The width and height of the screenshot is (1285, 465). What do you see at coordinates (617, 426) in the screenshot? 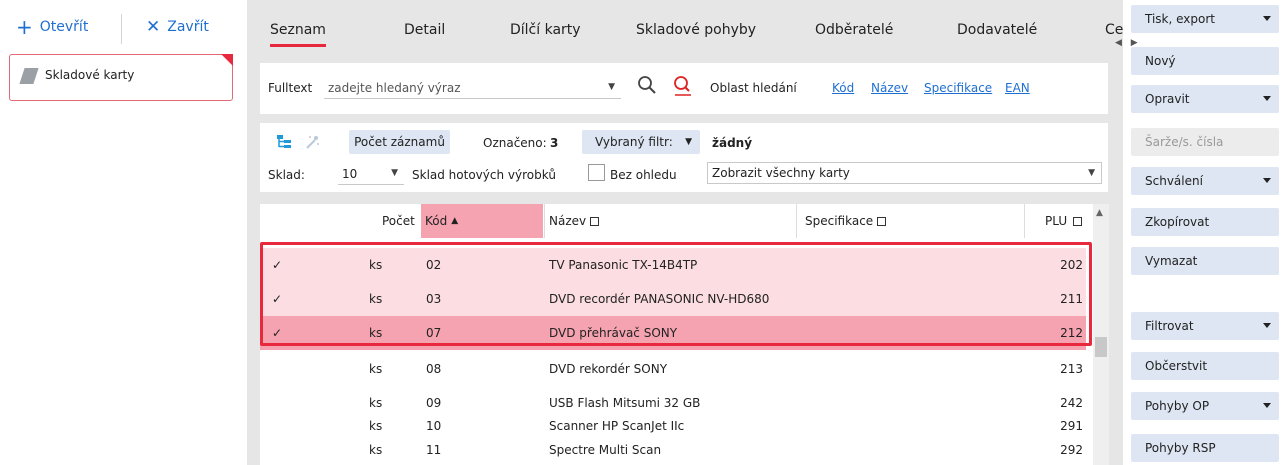
I see `row-name: Scanner HP ScanJet IIc` at bounding box center [617, 426].